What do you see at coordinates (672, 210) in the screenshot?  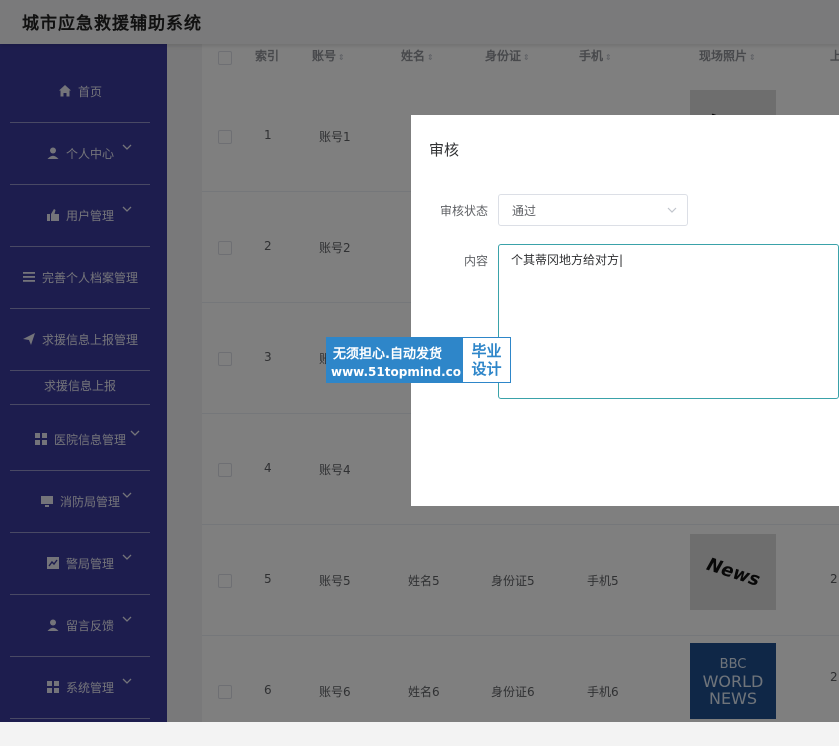 I see `chevron-down-icon` at bounding box center [672, 210].